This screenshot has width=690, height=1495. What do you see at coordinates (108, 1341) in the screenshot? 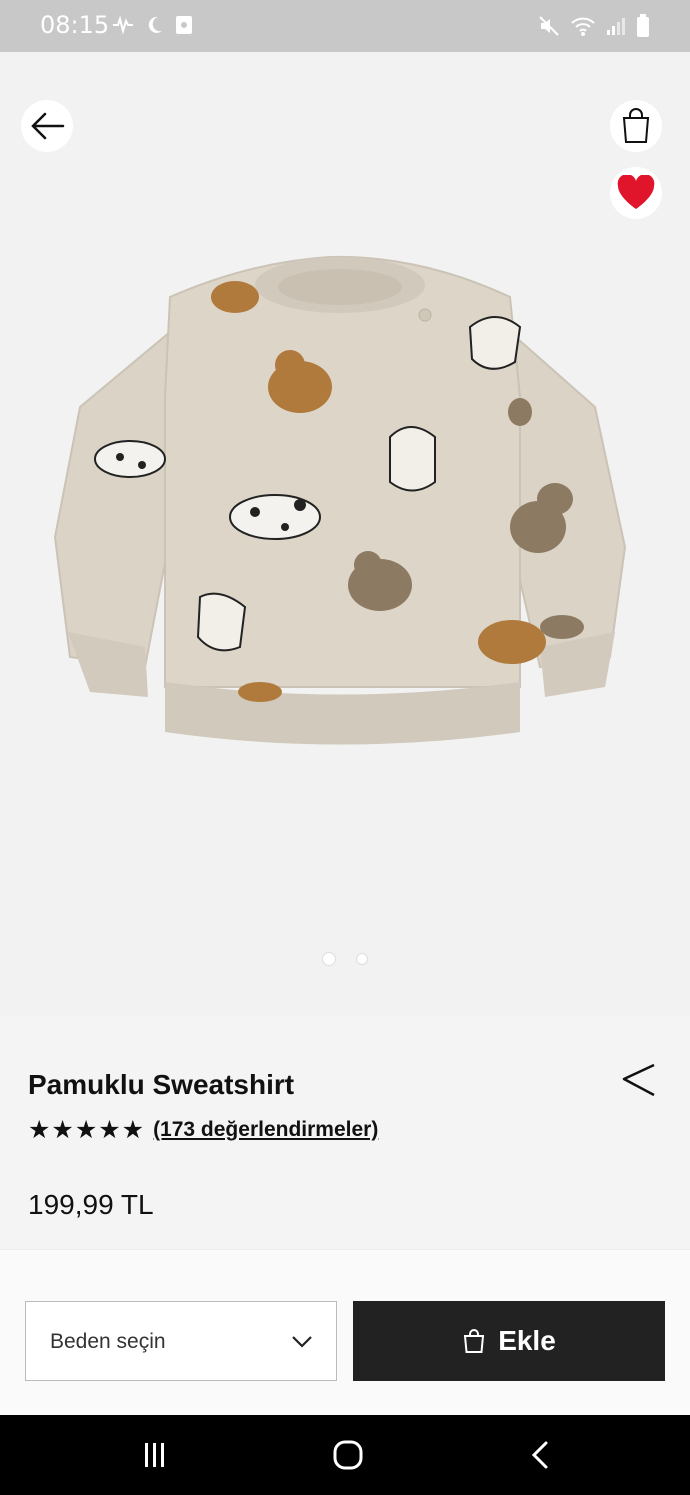
I see `size-select-placeholder: Beden seçin` at bounding box center [108, 1341].